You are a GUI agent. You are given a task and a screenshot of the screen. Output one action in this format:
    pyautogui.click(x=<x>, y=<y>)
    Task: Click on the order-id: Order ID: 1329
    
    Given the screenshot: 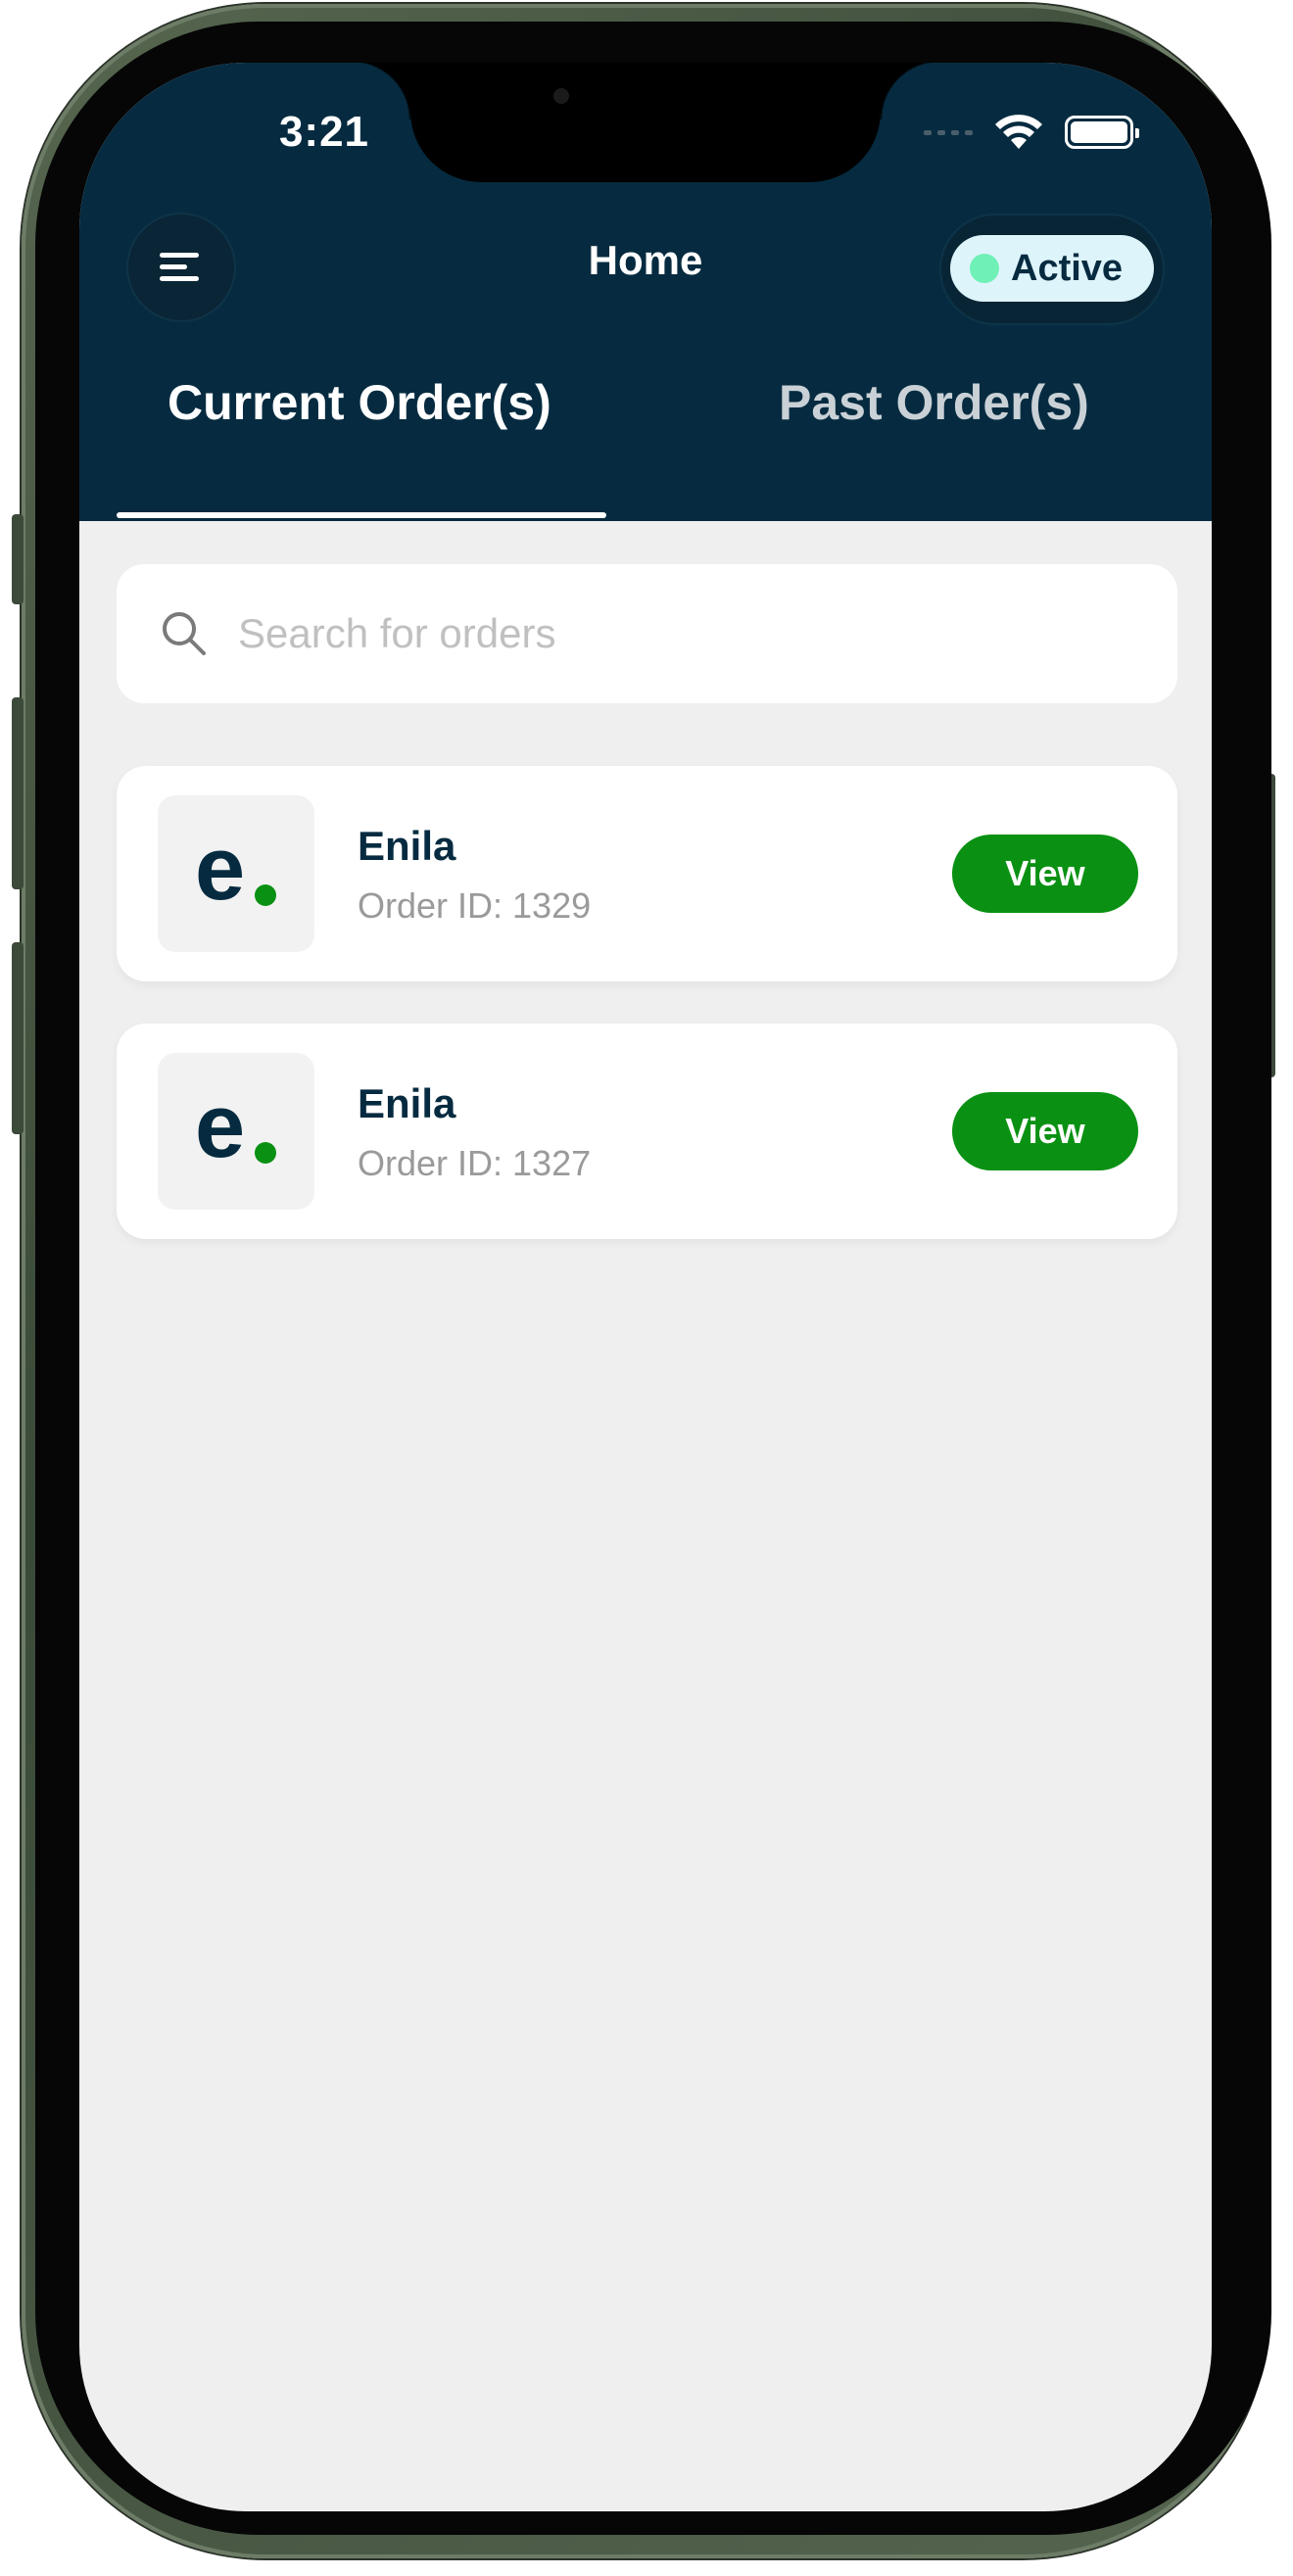 What is the action you would take?
    pyautogui.click(x=475, y=905)
    